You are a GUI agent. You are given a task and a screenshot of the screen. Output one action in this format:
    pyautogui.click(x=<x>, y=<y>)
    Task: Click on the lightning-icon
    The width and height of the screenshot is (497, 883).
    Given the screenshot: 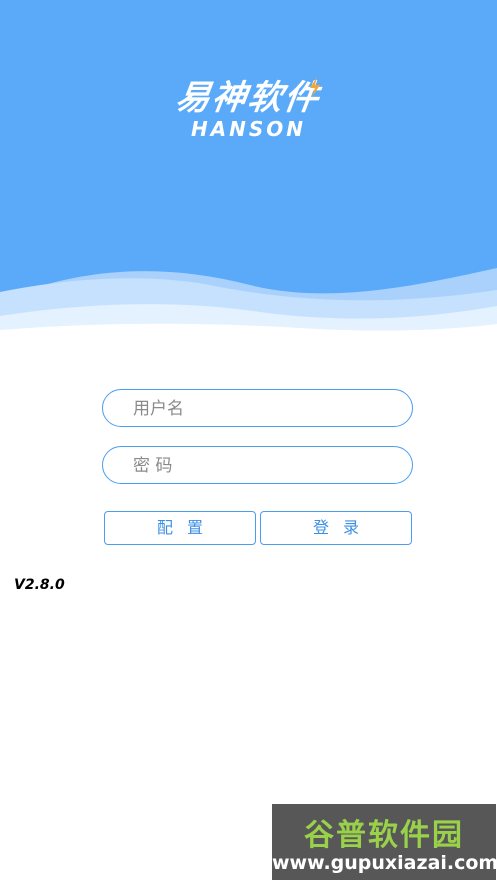 What is the action you would take?
    pyautogui.click(x=315, y=87)
    